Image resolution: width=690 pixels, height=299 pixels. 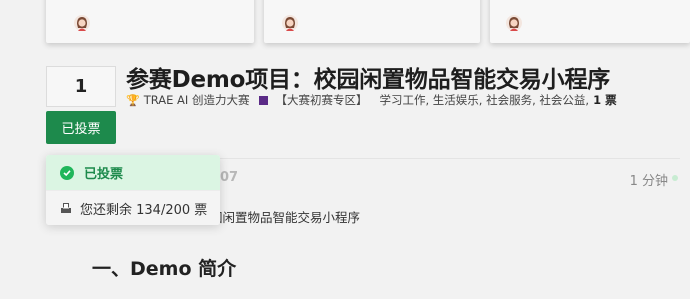 What do you see at coordinates (675, 178) in the screenshot?
I see `status-dot-icon` at bounding box center [675, 178].